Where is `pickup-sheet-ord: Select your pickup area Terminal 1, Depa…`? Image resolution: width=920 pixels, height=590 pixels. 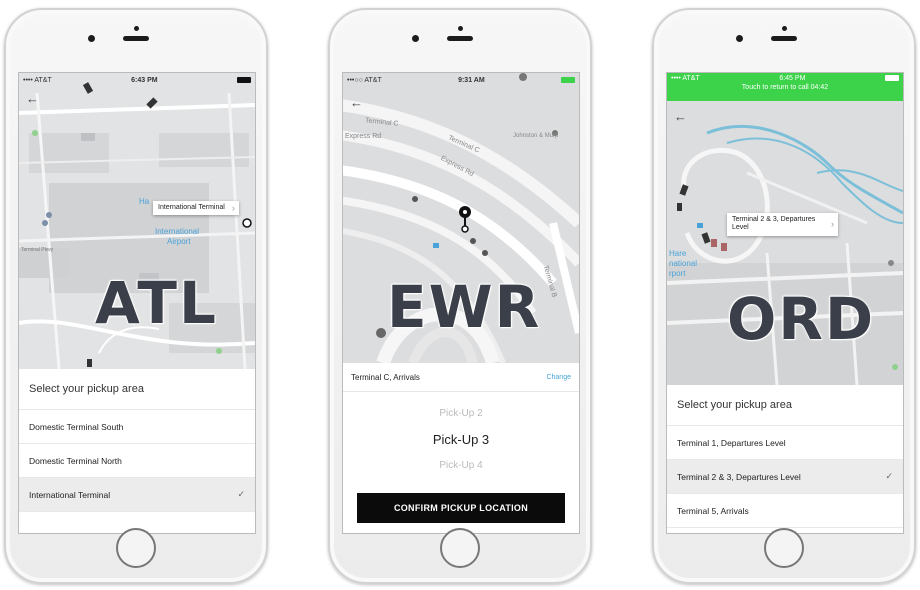
pickup-sheet-ord: Select your pickup area Terminal 1, Depa… is located at coordinates (785, 459).